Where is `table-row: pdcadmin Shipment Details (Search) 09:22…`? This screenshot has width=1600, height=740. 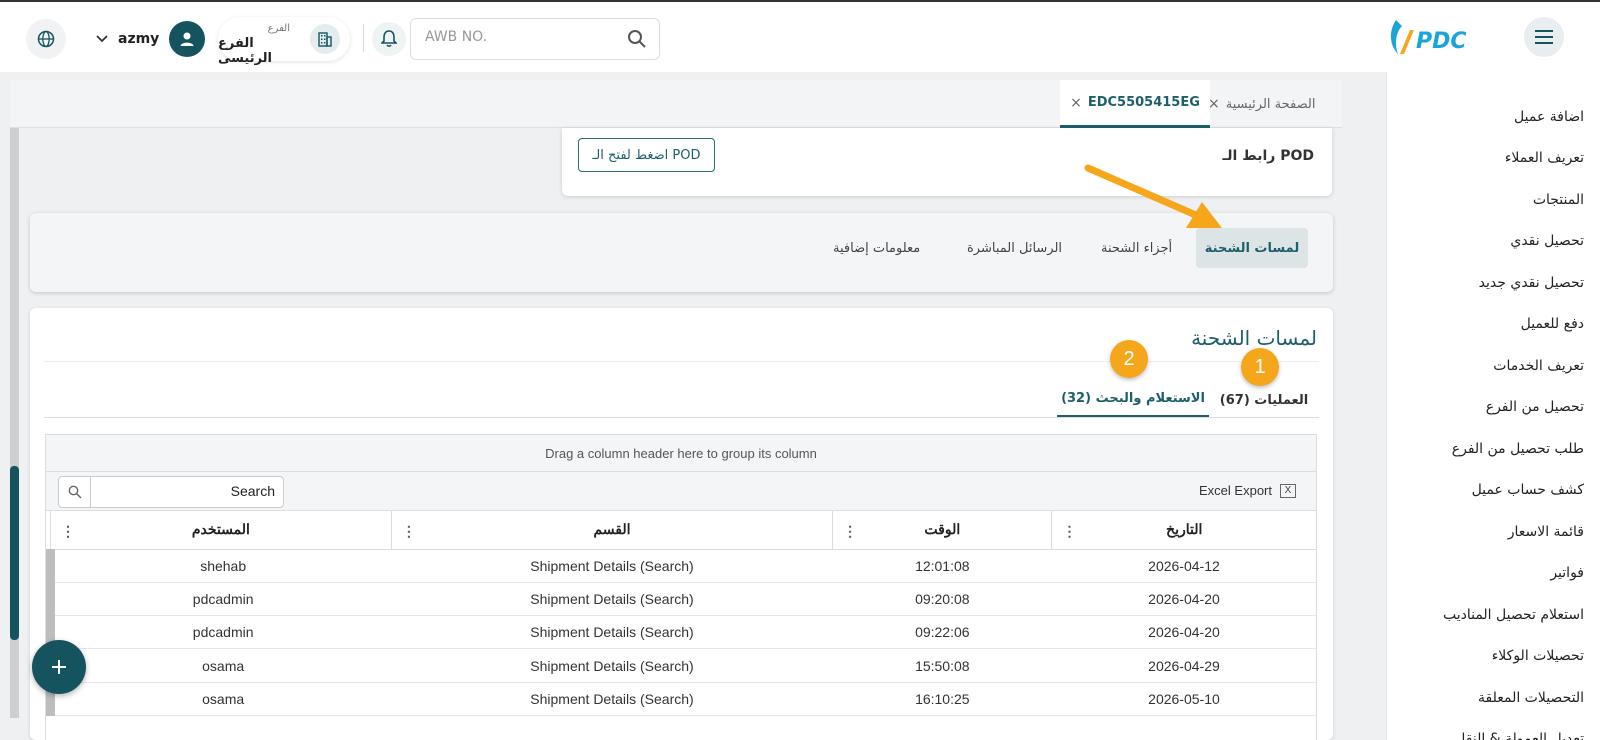 table-row: pdcadmin Shipment Details (Search) 09:22… is located at coordinates (681, 632).